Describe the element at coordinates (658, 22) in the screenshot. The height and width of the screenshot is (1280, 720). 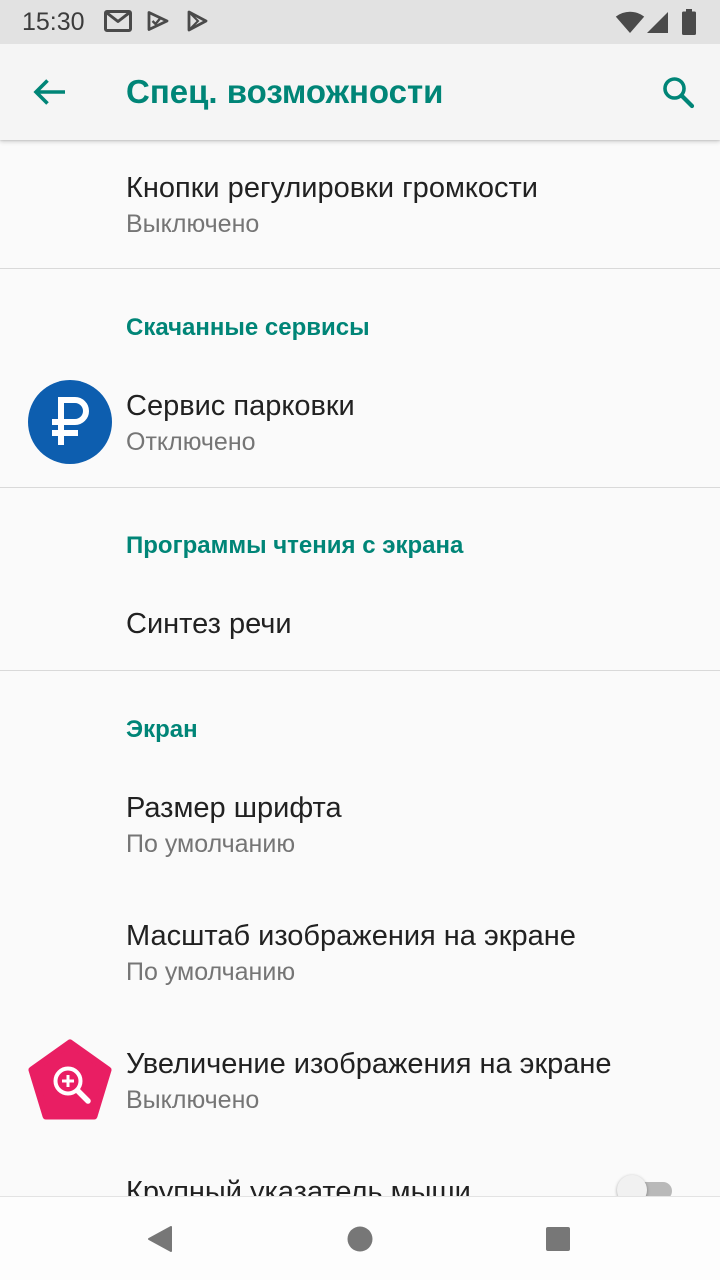
I see `cell-signal-icon` at that location.